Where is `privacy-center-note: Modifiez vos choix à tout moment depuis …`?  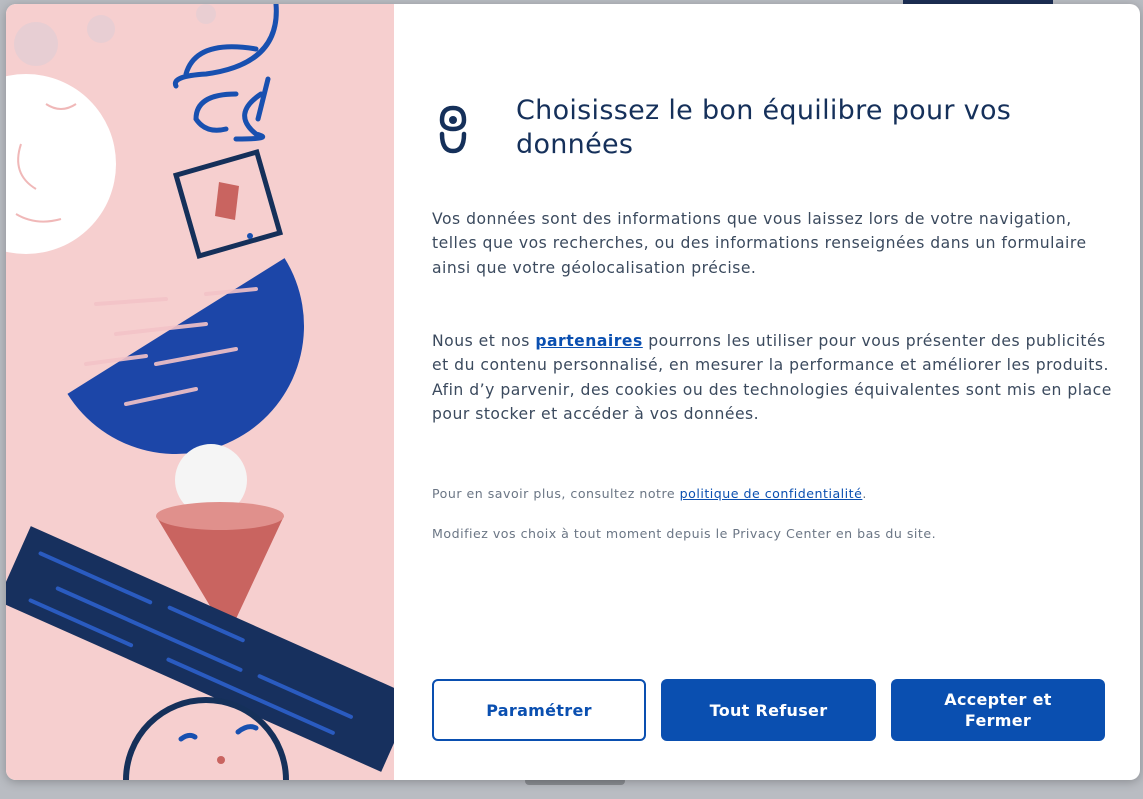 privacy-center-note: Modifiez vos choix à tout moment depuis … is located at coordinates (684, 533).